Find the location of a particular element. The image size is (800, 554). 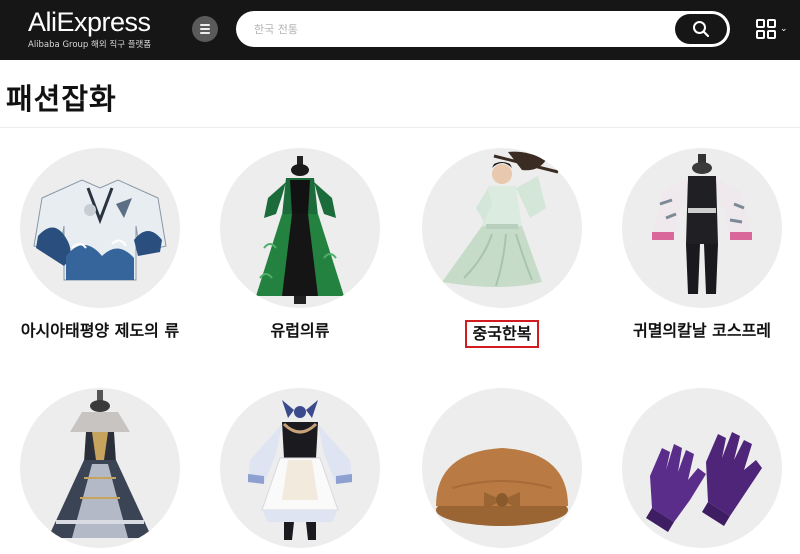

knit-gloves-icon is located at coordinates (704, 482).